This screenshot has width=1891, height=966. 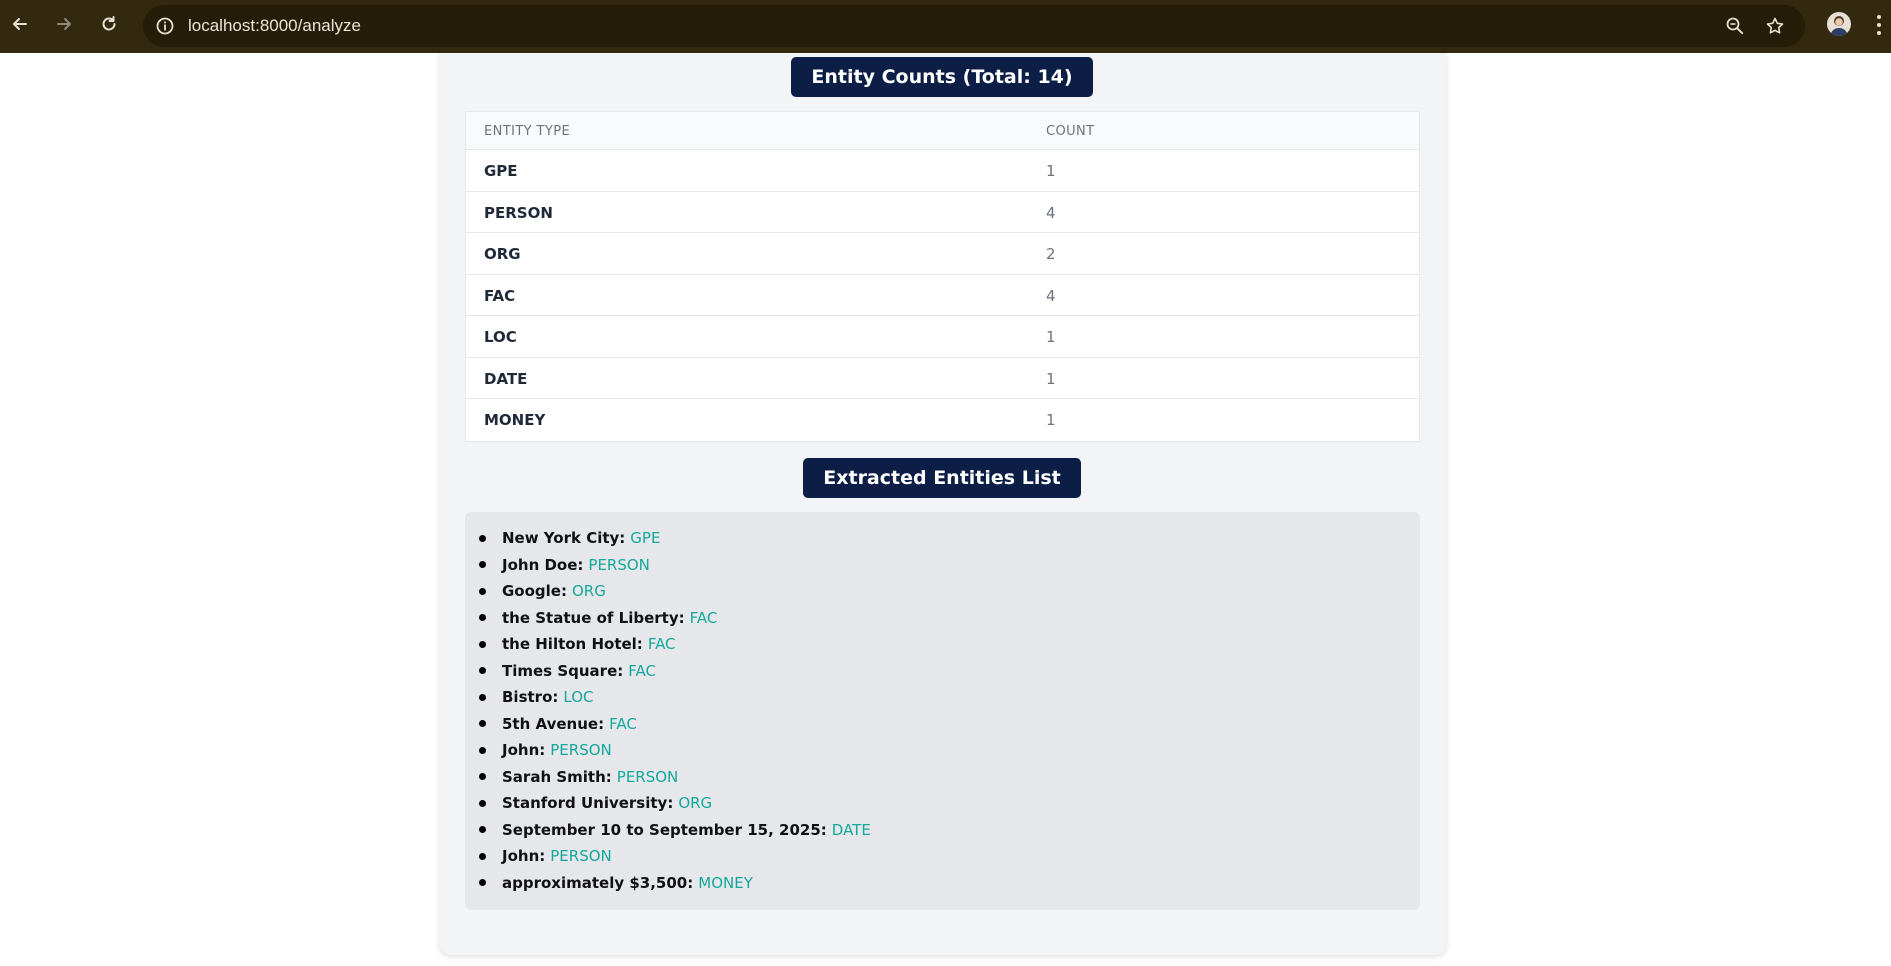 What do you see at coordinates (675, 671) in the screenshot?
I see `list-item: Times Square: FAC` at bounding box center [675, 671].